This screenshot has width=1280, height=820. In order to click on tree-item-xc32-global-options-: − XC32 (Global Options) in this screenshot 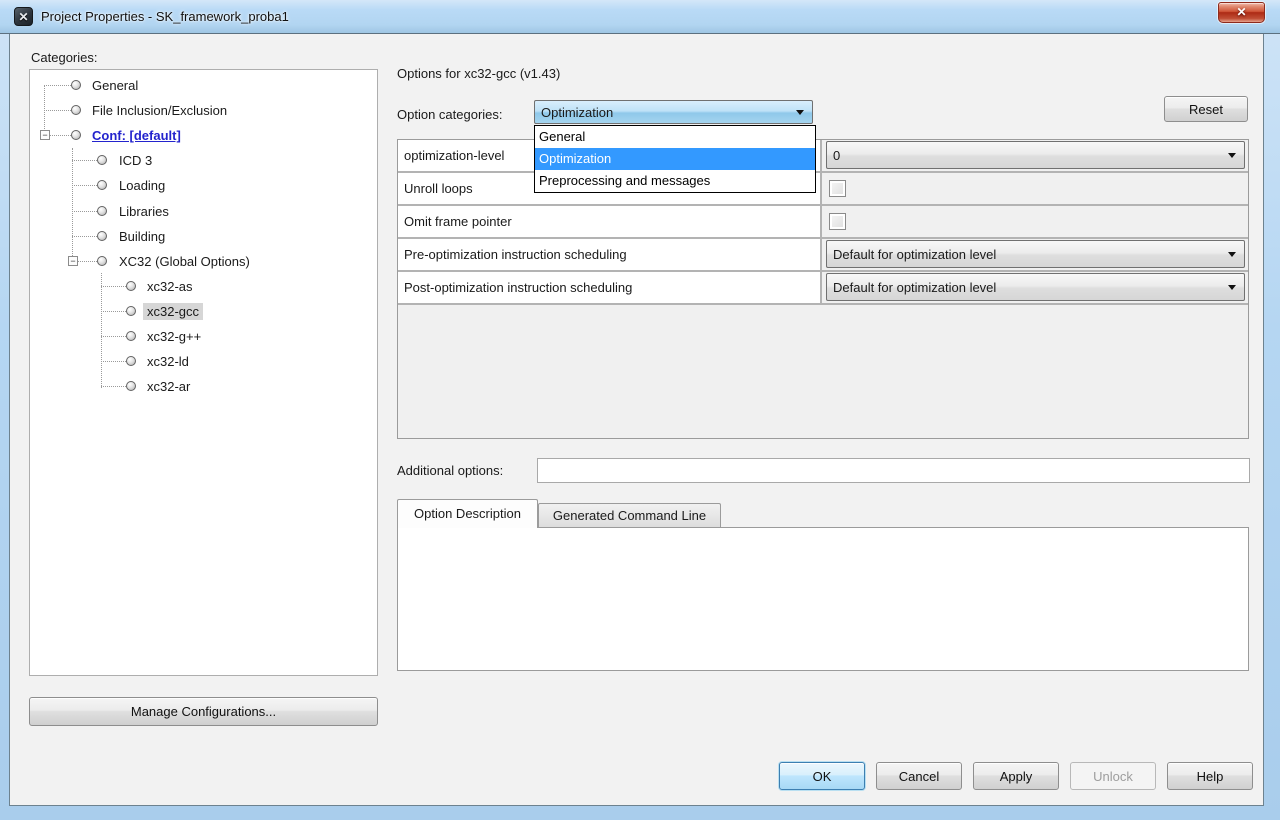, I will do `click(203, 261)`.